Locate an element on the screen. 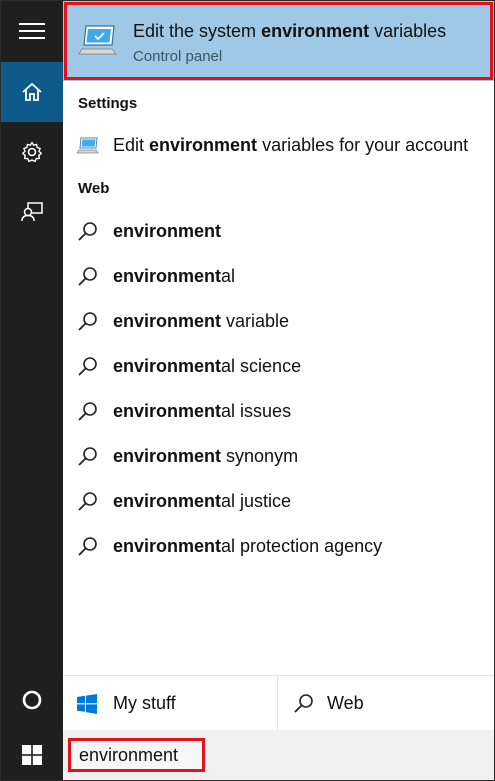  web-result-label: environmental issues is located at coordinates (202, 411).